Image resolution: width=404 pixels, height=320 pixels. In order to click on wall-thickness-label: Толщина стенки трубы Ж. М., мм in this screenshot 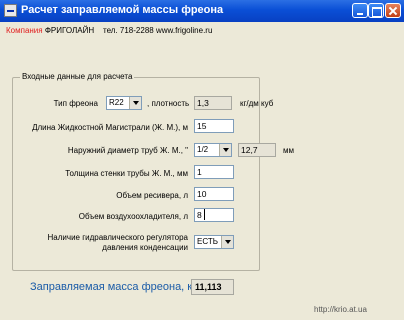, I will do `click(126, 173)`.